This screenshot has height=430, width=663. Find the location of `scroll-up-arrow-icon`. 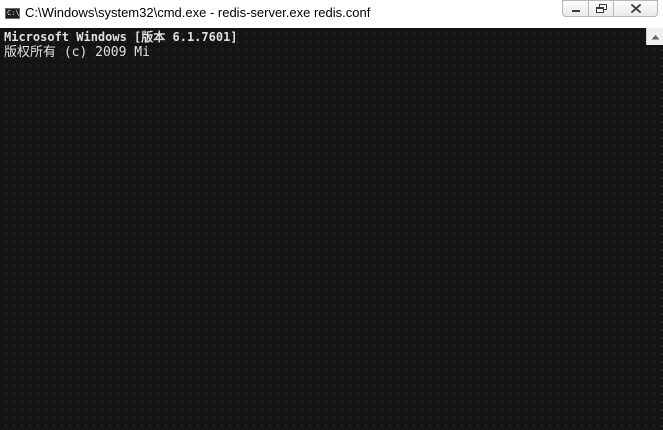

scroll-up-arrow-icon is located at coordinates (655, 36).